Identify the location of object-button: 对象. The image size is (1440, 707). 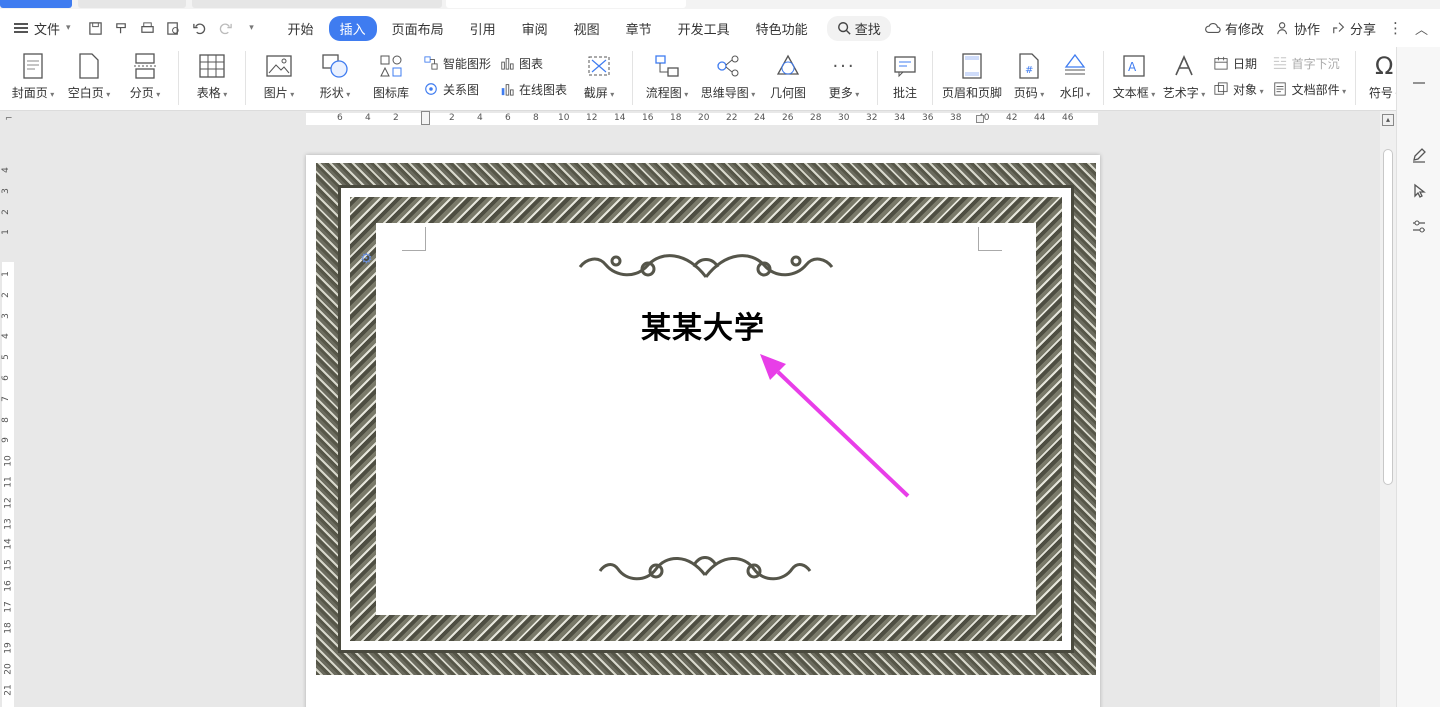
(1238, 89).